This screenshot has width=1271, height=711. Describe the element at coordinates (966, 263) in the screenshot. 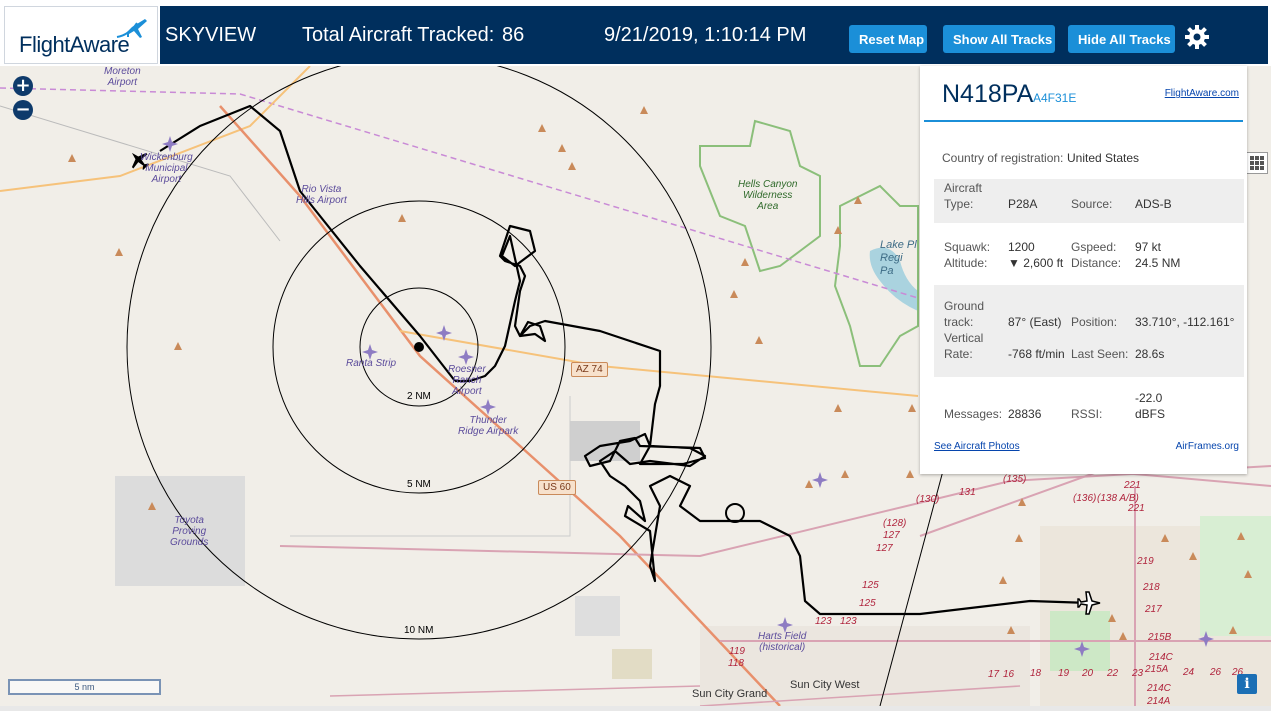

I see `altitude-label: Altitude:` at that location.